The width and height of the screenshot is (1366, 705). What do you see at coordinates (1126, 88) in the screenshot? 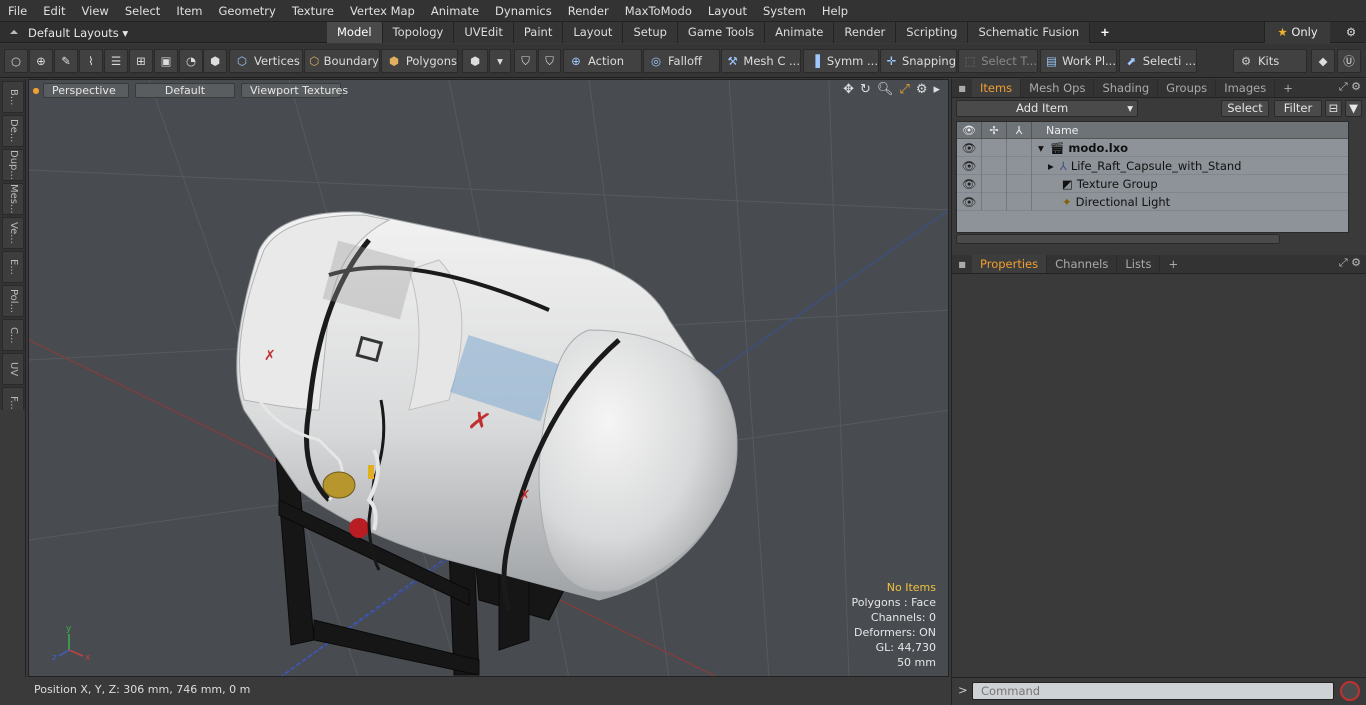
I see `tab-shading: Shading` at bounding box center [1126, 88].